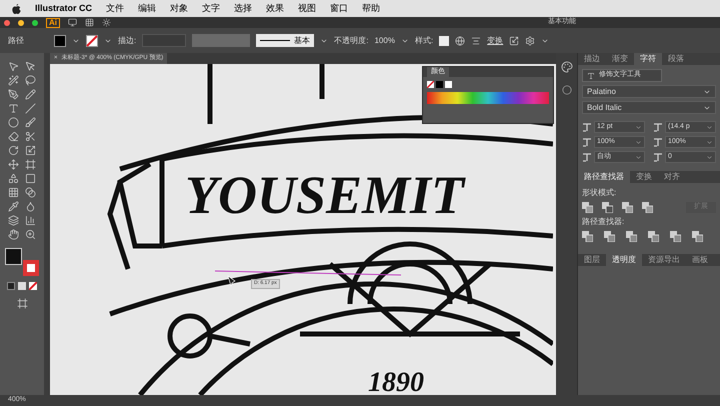 This screenshot has height=406, width=720. I want to click on exclude-icon, so click(647, 207).